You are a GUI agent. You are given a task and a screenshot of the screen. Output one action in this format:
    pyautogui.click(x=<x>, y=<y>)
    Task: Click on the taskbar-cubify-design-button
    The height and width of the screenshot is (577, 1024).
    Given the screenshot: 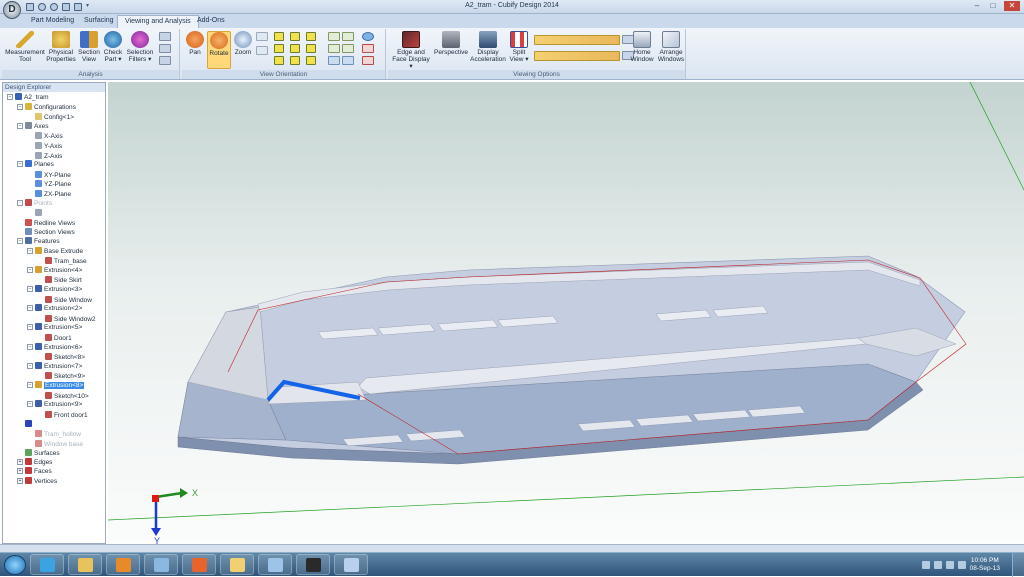 What is the action you would take?
    pyautogui.click(x=313, y=564)
    